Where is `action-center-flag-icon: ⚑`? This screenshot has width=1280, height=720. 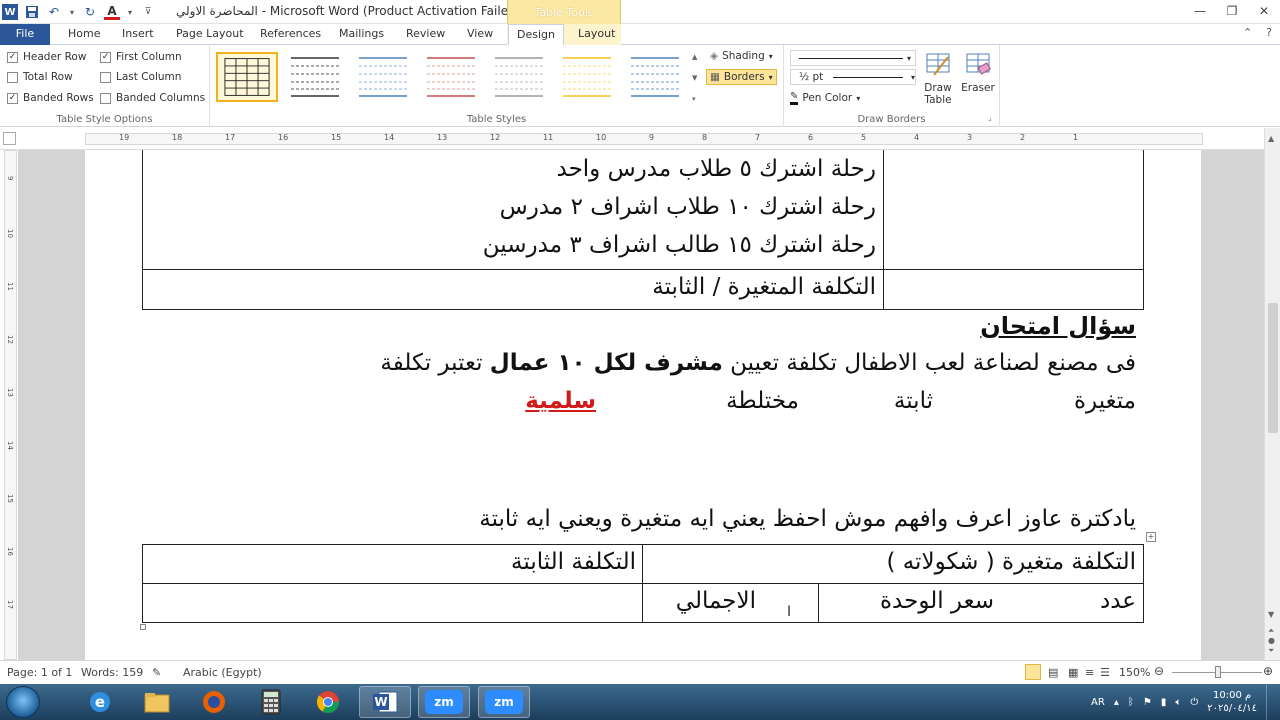 action-center-flag-icon: ⚑ is located at coordinates (1147, 702).